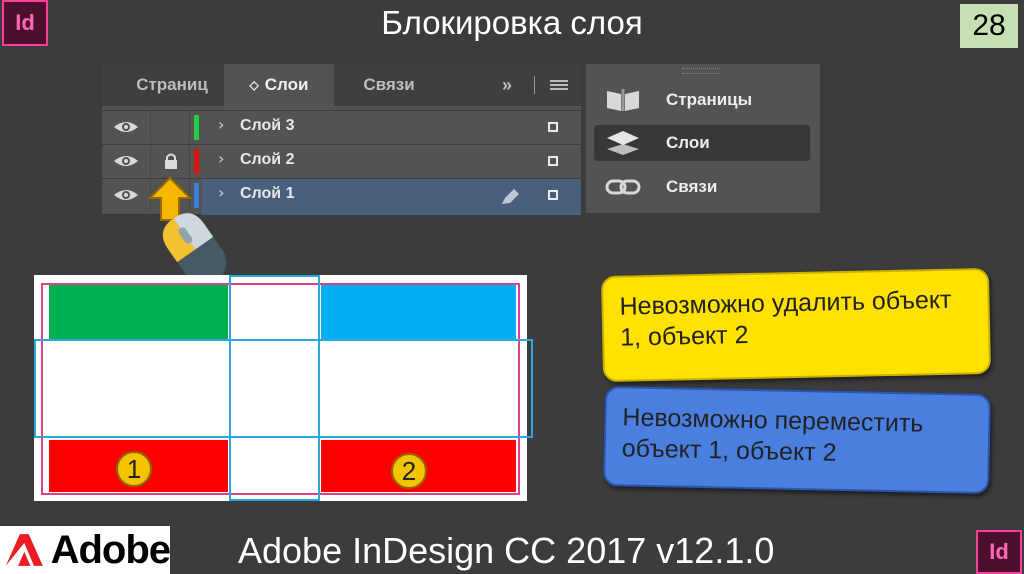  What do you see at coordinates (341, 160) in the screenshot?
I see `layer-row-2: › Слой 2` at bounding box center [341, 160].